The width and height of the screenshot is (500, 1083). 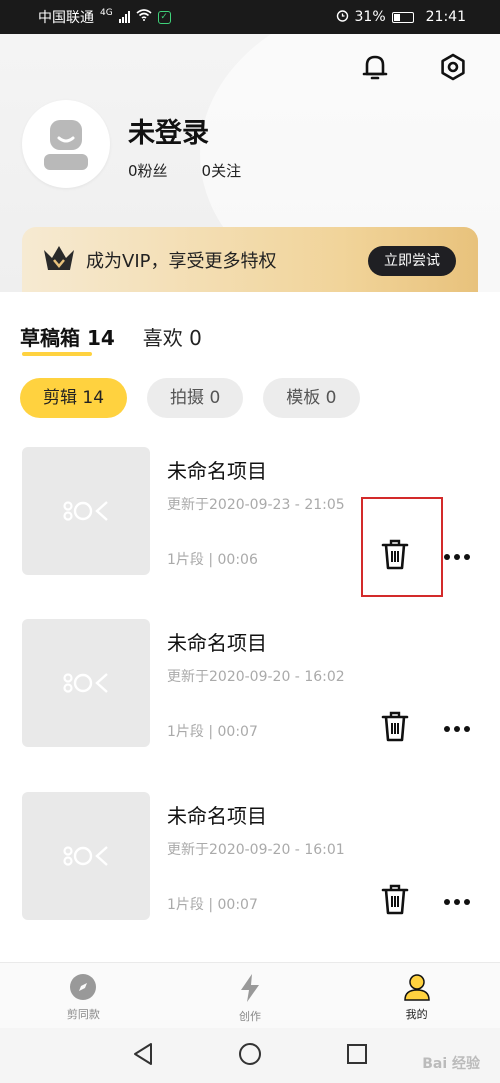 I want to click on following-count: 0关注, so click(x=222, y=170).